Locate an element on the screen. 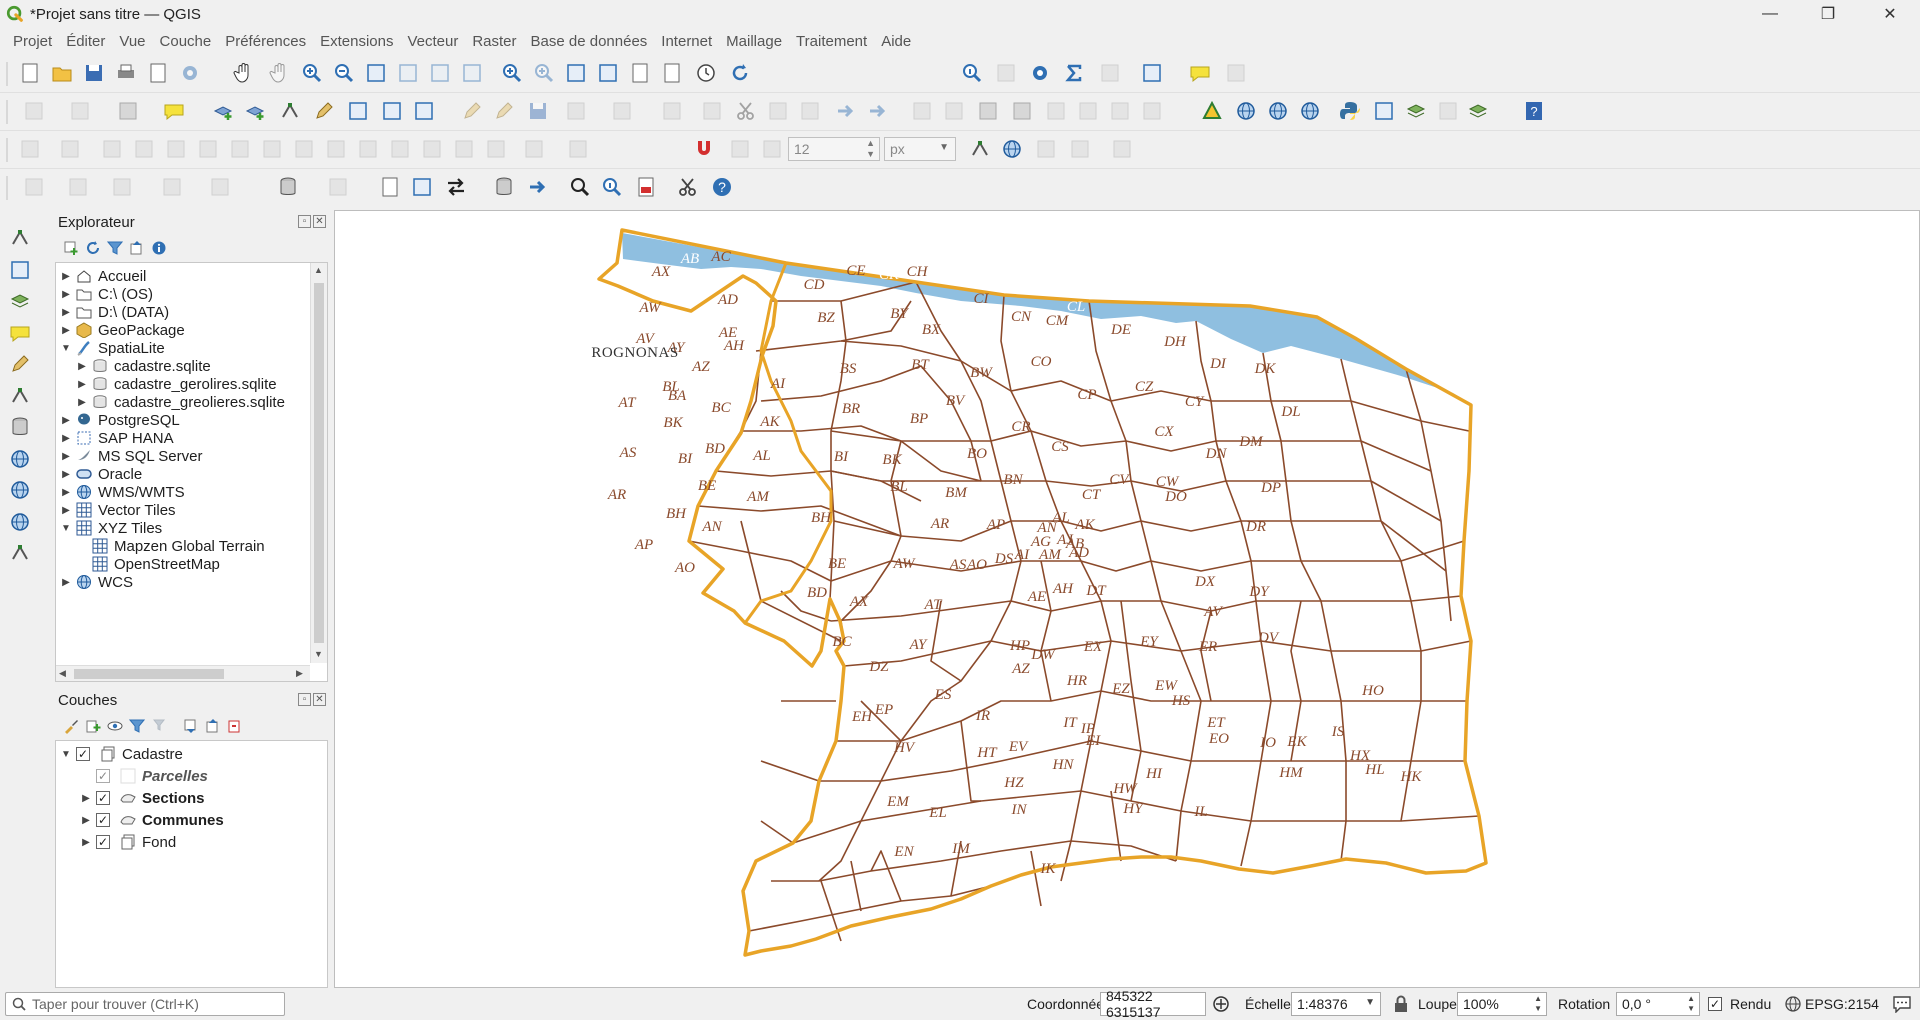 This screenshot has width=1920, height=1020. filter-expression-icon is located at coordinates (161, 726).